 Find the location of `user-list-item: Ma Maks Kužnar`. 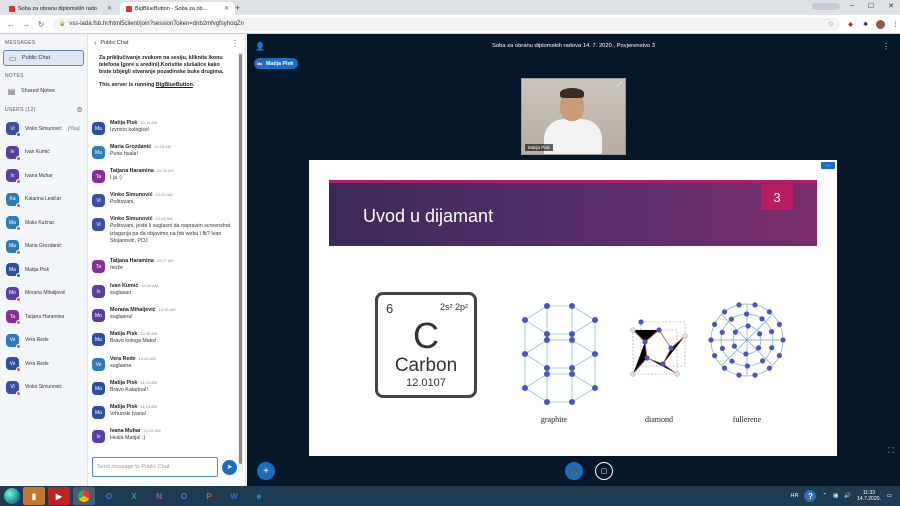

user-list-item: Ma Maks Kužnar is located at coordinates (43, 223).